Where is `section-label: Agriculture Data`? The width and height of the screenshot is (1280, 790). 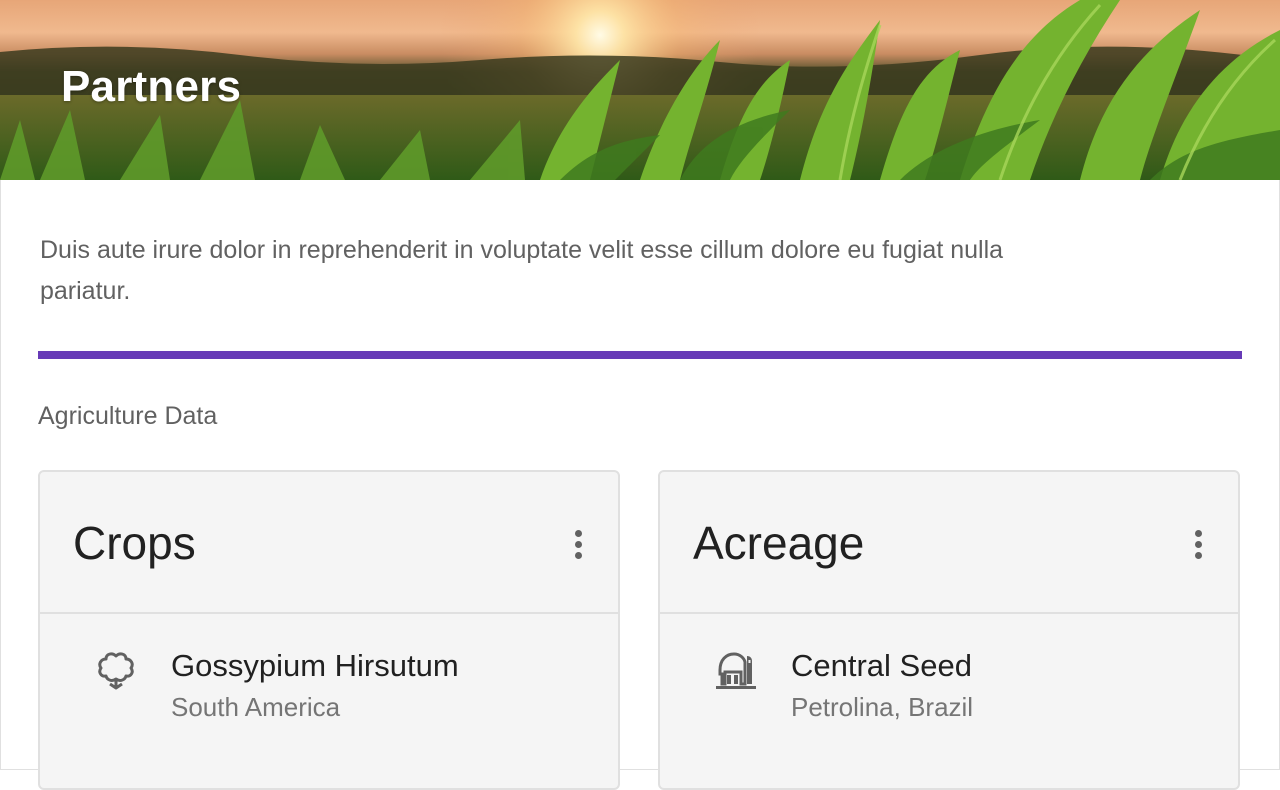
section-label: Agriculture Data is located at coordinates (128, 416).